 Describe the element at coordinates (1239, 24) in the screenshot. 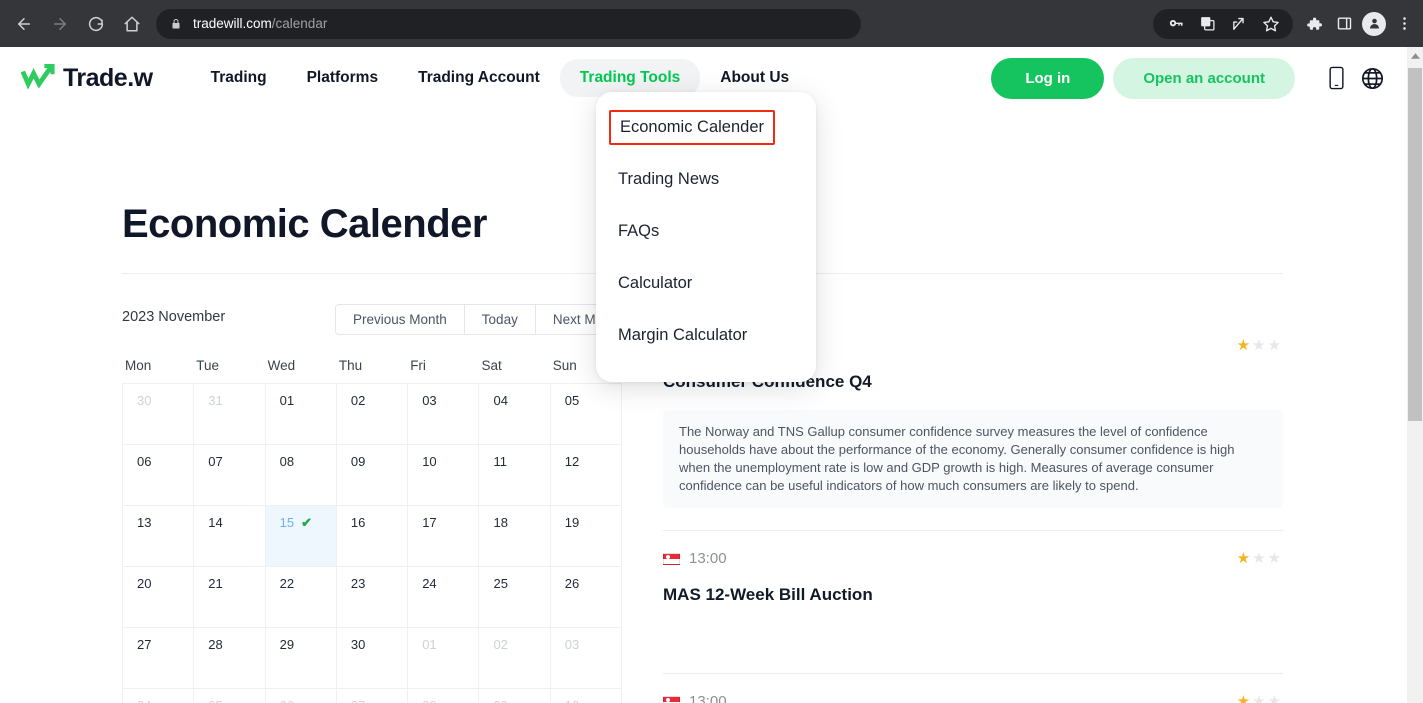

I see `share-icon` at that location.